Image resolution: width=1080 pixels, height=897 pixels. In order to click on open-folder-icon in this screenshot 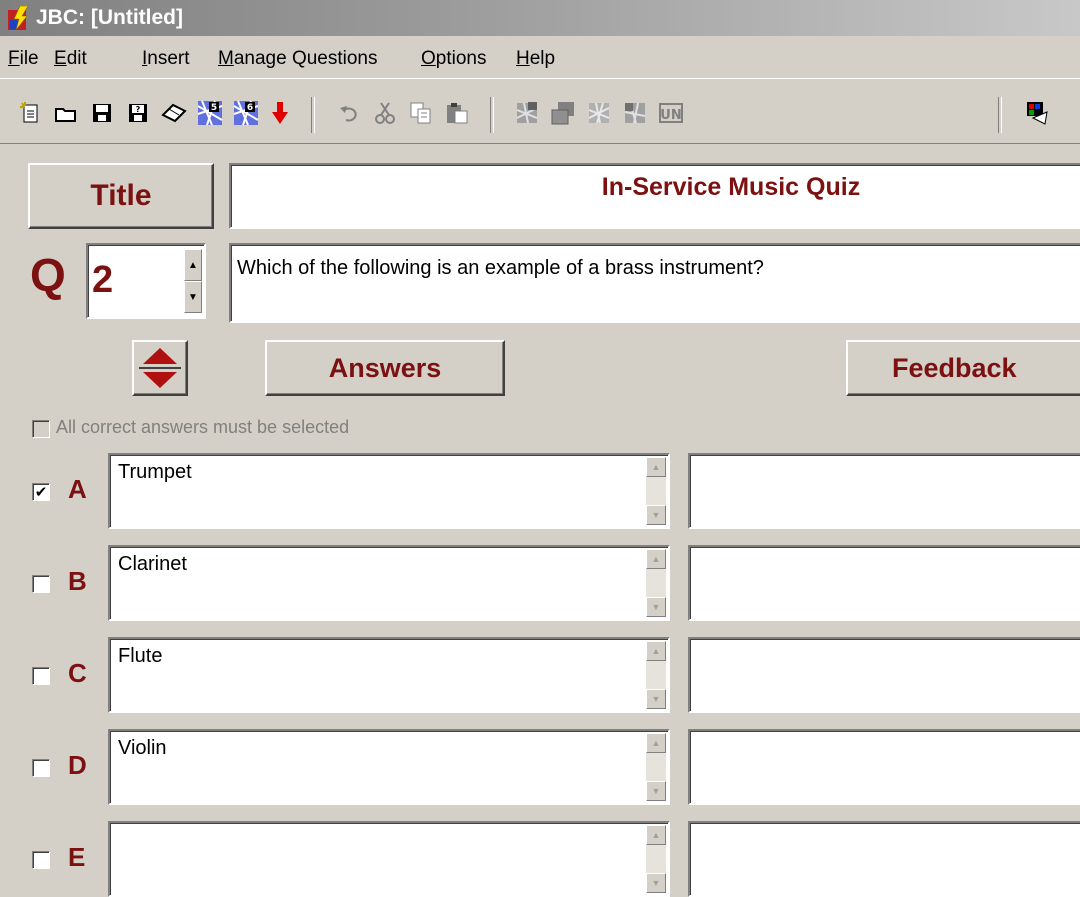, I will do `click(66, 113)`.